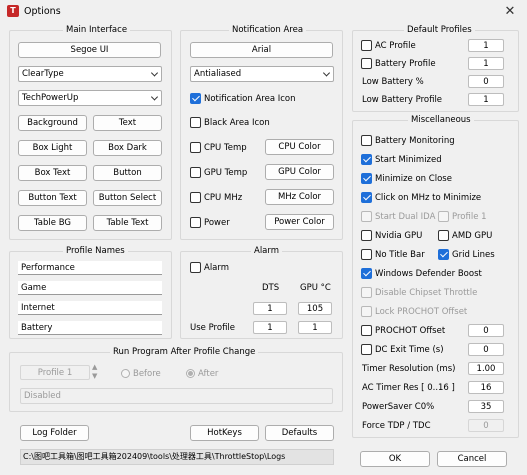 The width and height of the screenshot is (527, 475). I want to click on color-button: Table Text, so click(127, 223).